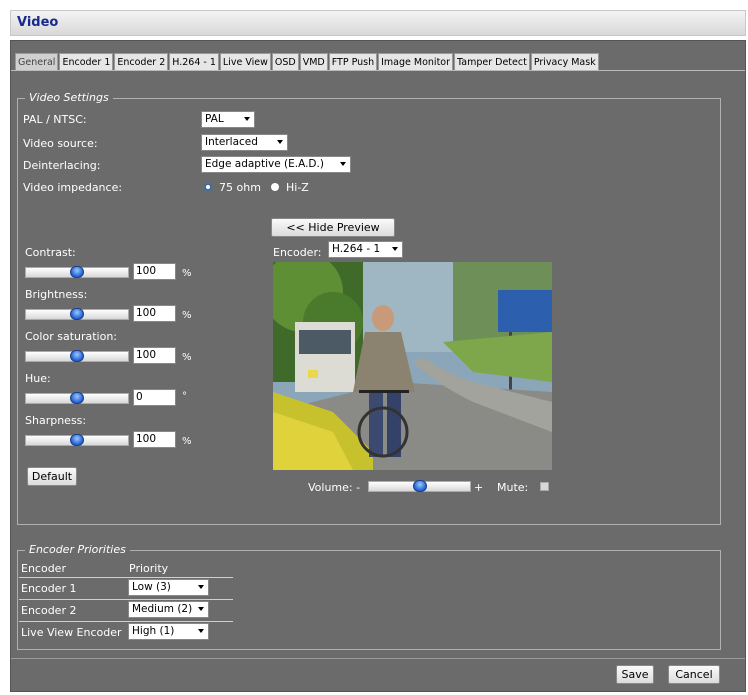 The image size is (748, 695). I want to click on priorities-header-priority: Priority, so click(149, 568).